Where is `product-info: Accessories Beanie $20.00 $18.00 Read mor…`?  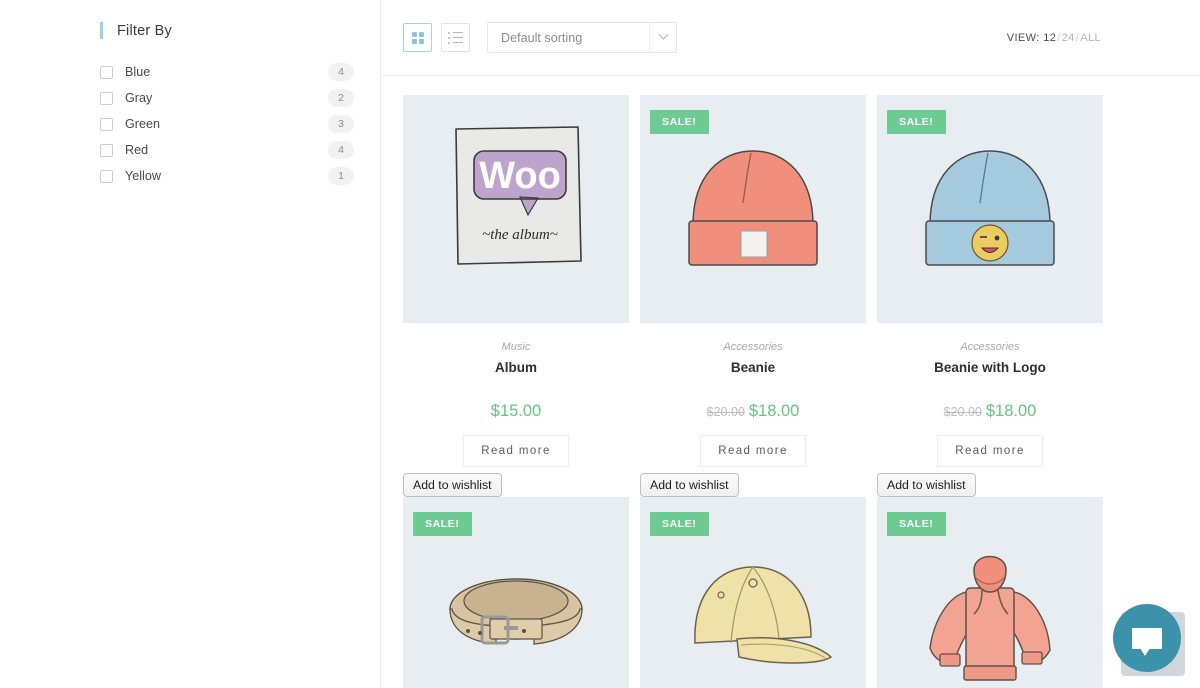
product-info: Accessories Beanie $20.00 $18.00 Read mor… is located at coordinates (753, 395).